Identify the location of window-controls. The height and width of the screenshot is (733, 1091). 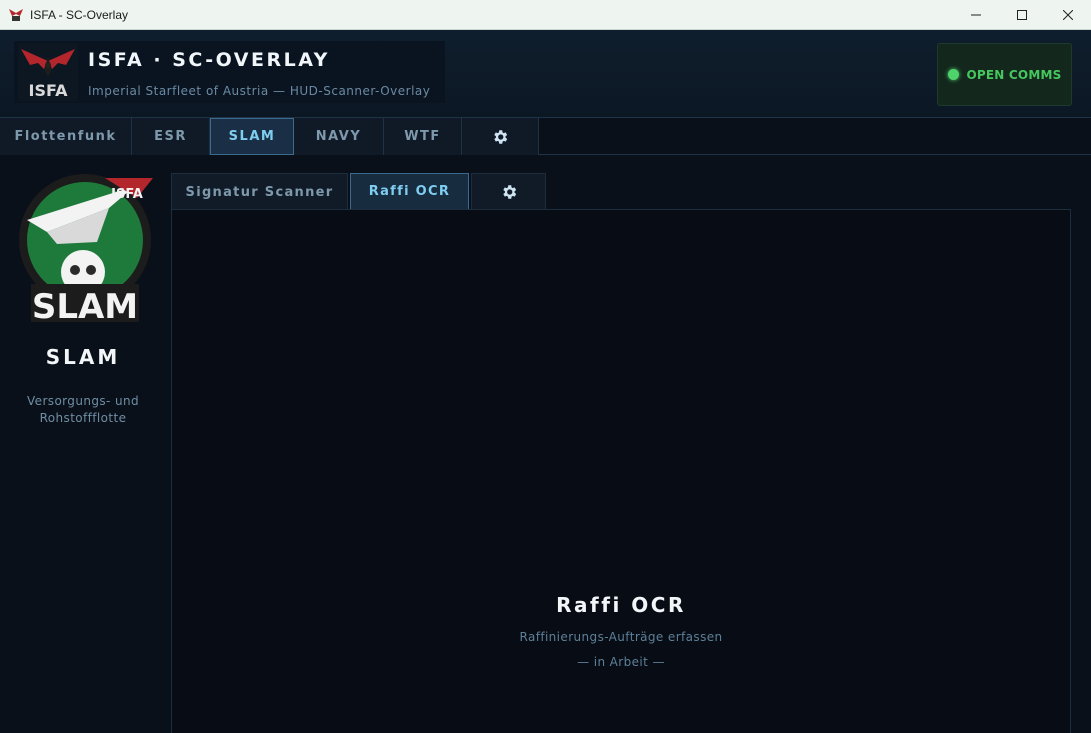
(1022, 14).